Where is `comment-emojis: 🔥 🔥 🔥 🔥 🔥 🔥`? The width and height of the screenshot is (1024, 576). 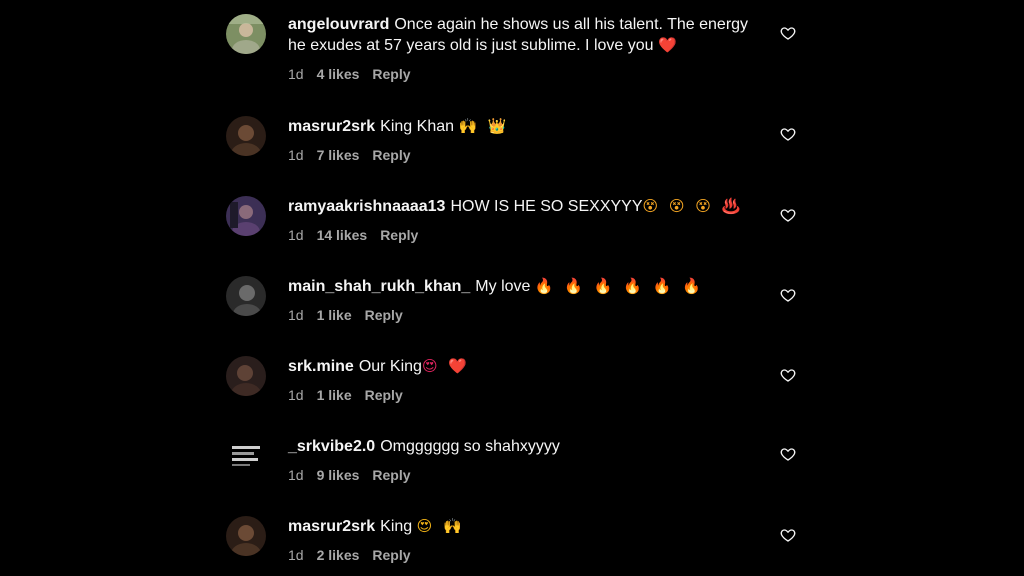 comment-emojis: 🔥 🔥 🔥 🔥 🔥 🔥 is located at coordinates (619, 286).